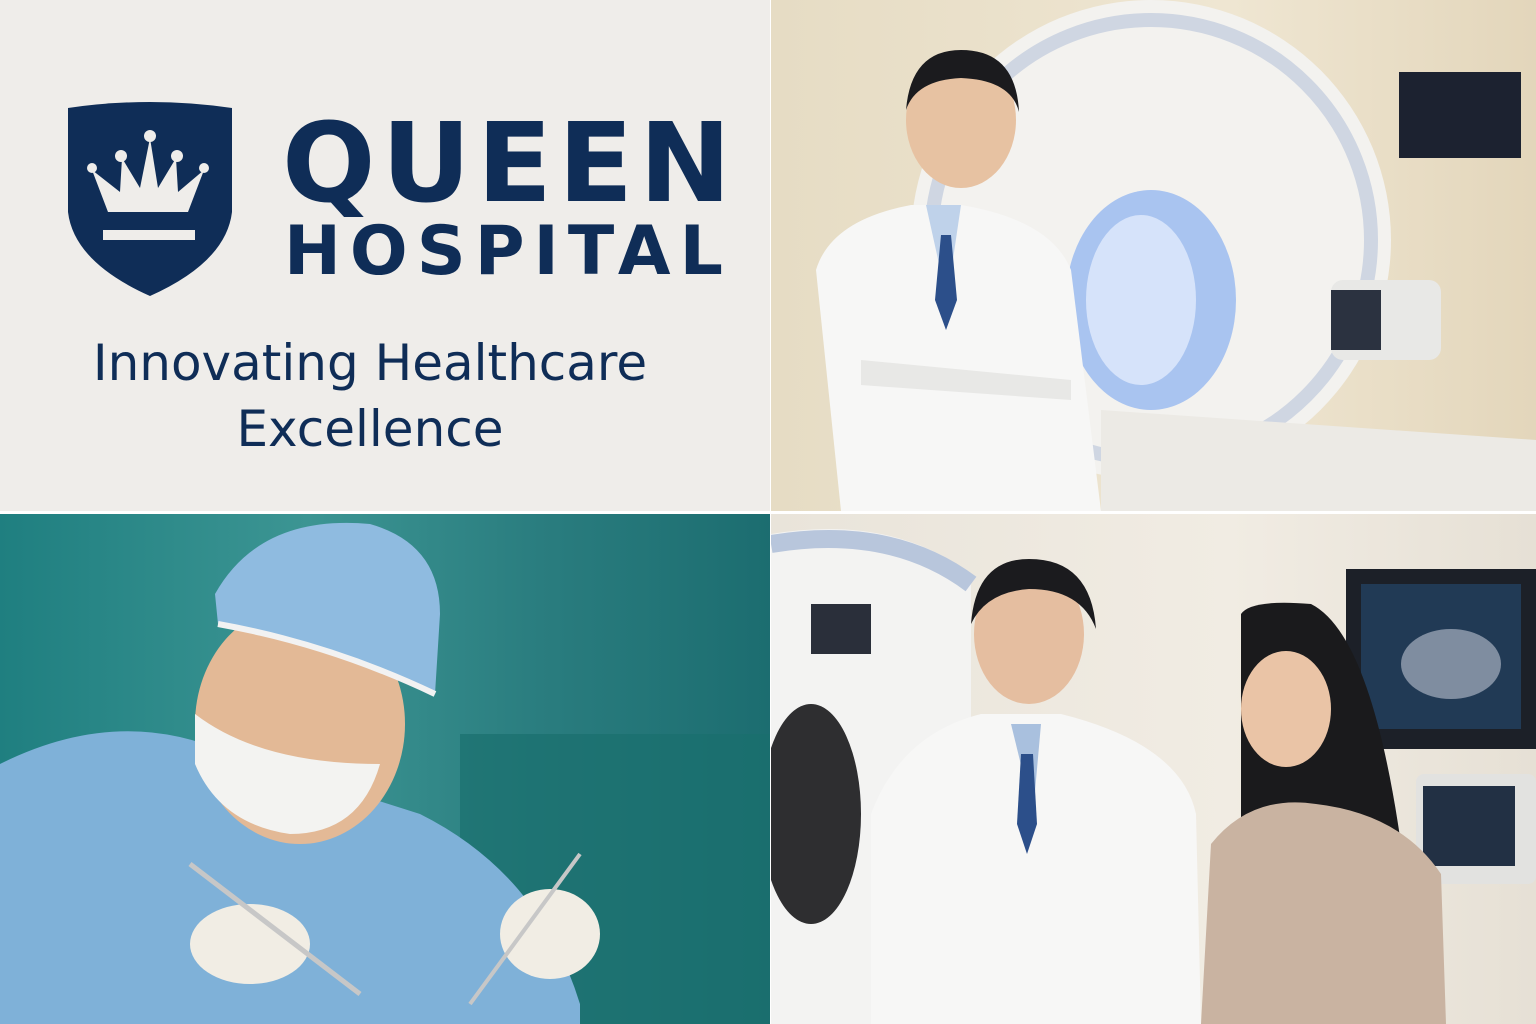 This screenshot has width=1536, height=1024. What do you see at coordinates (370, 363) in the screenshot?
I see `tagline-line-1: Innovating Healthcare` at bounding box center [370, 363].